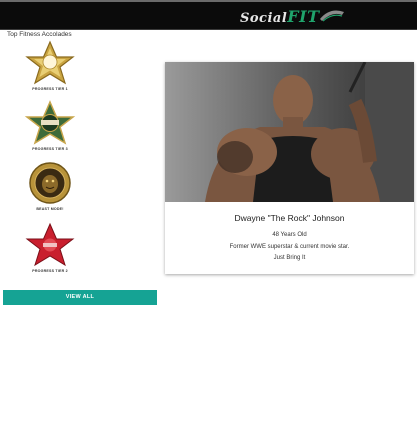  What do you see at coordinates (50, 271) in the screenshot?
I see `accolade-label: PROGRESS TIER 2` at bounding box center [50, 271].